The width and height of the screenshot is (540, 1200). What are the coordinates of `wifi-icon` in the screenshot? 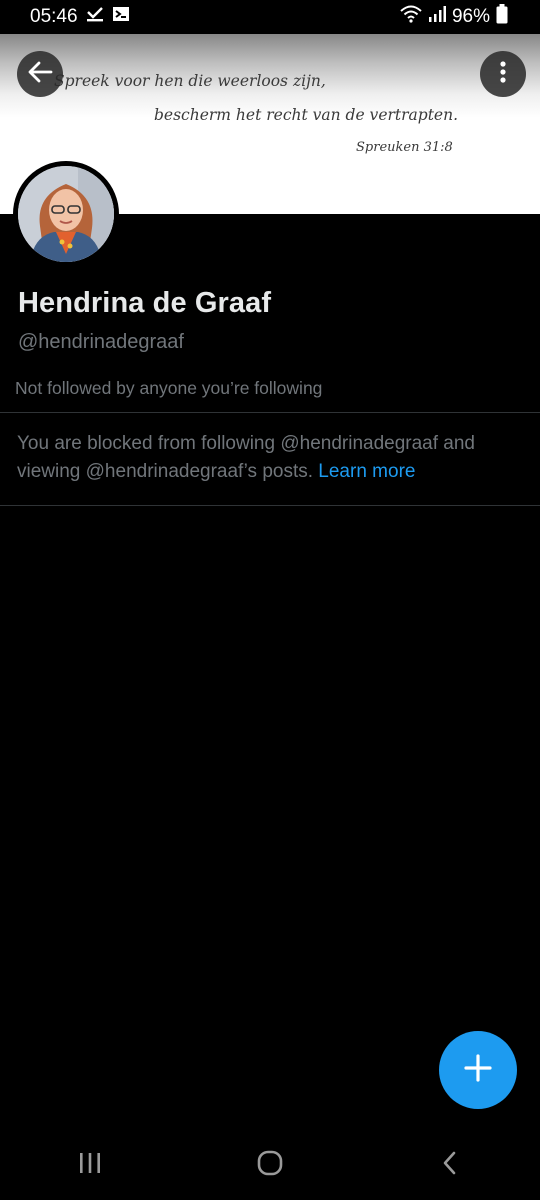 It's located at (411, 17).